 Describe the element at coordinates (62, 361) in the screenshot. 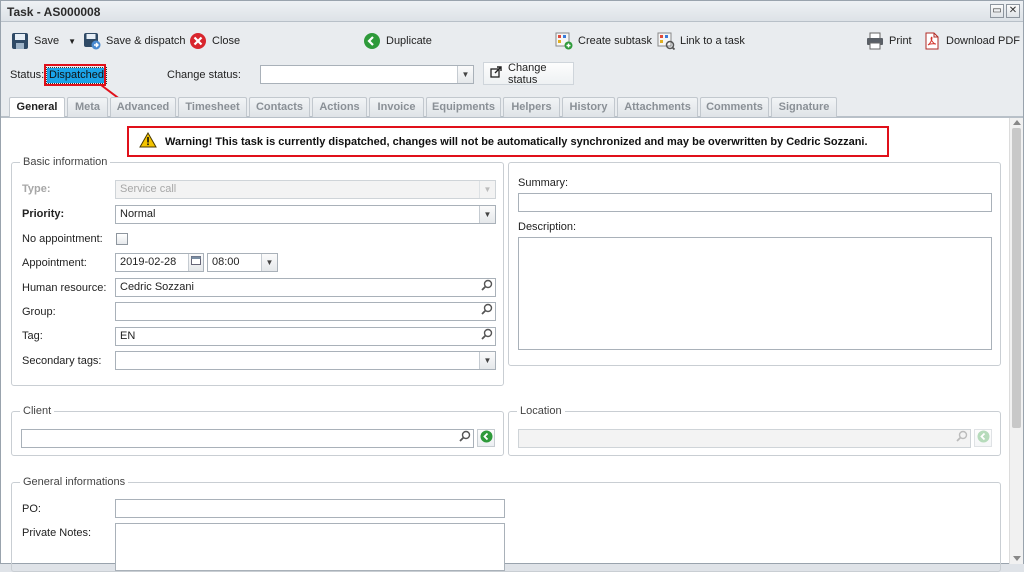

I see `secondary-tags-label: Secondary tags:` at that location.